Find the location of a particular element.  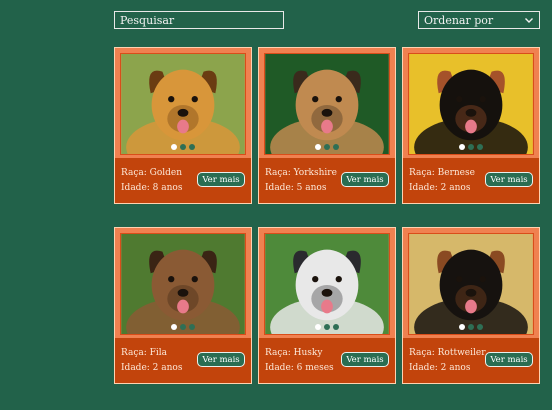

breed-label: Raça: Bernese is located at coordinates (442, 173).